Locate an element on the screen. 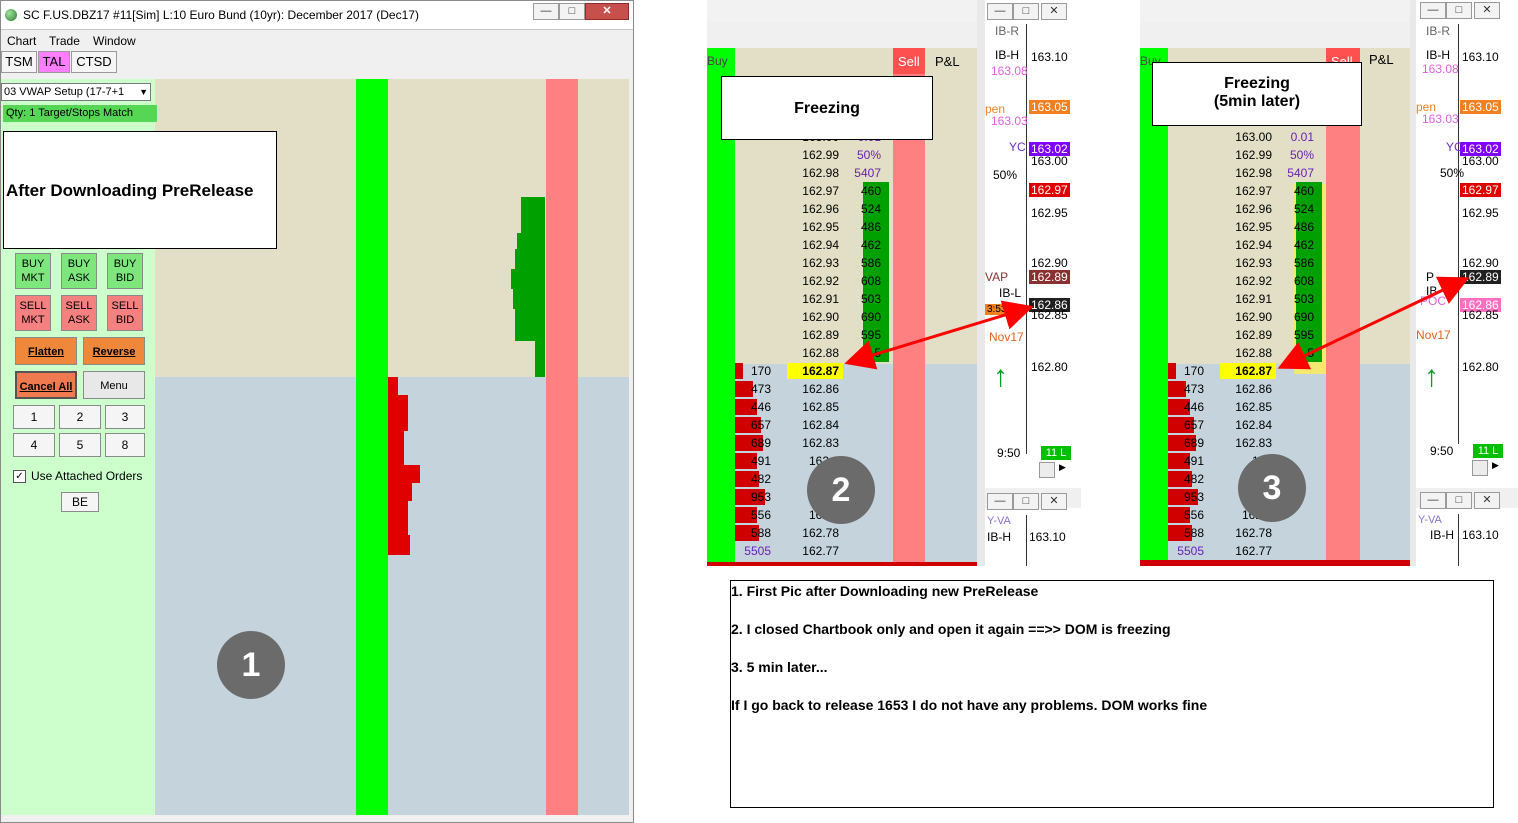 This screenshot has width=1518, height=823. dom2-ask-row: 162.95 486 is located at coordinates (814, 227).